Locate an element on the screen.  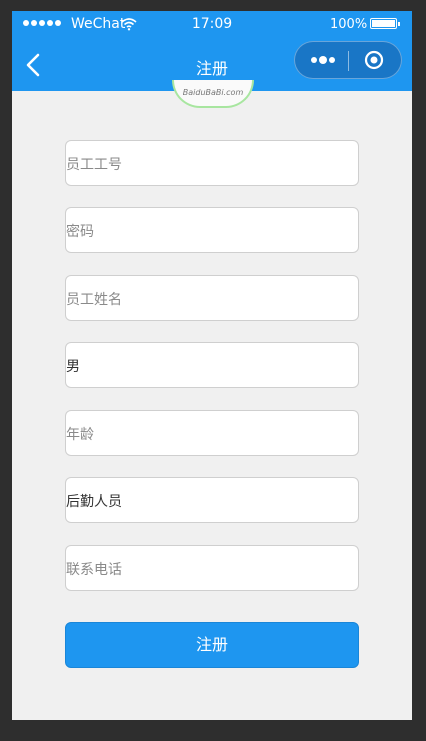
role-value: 后勤人员 is located at coordinates (94, 502).